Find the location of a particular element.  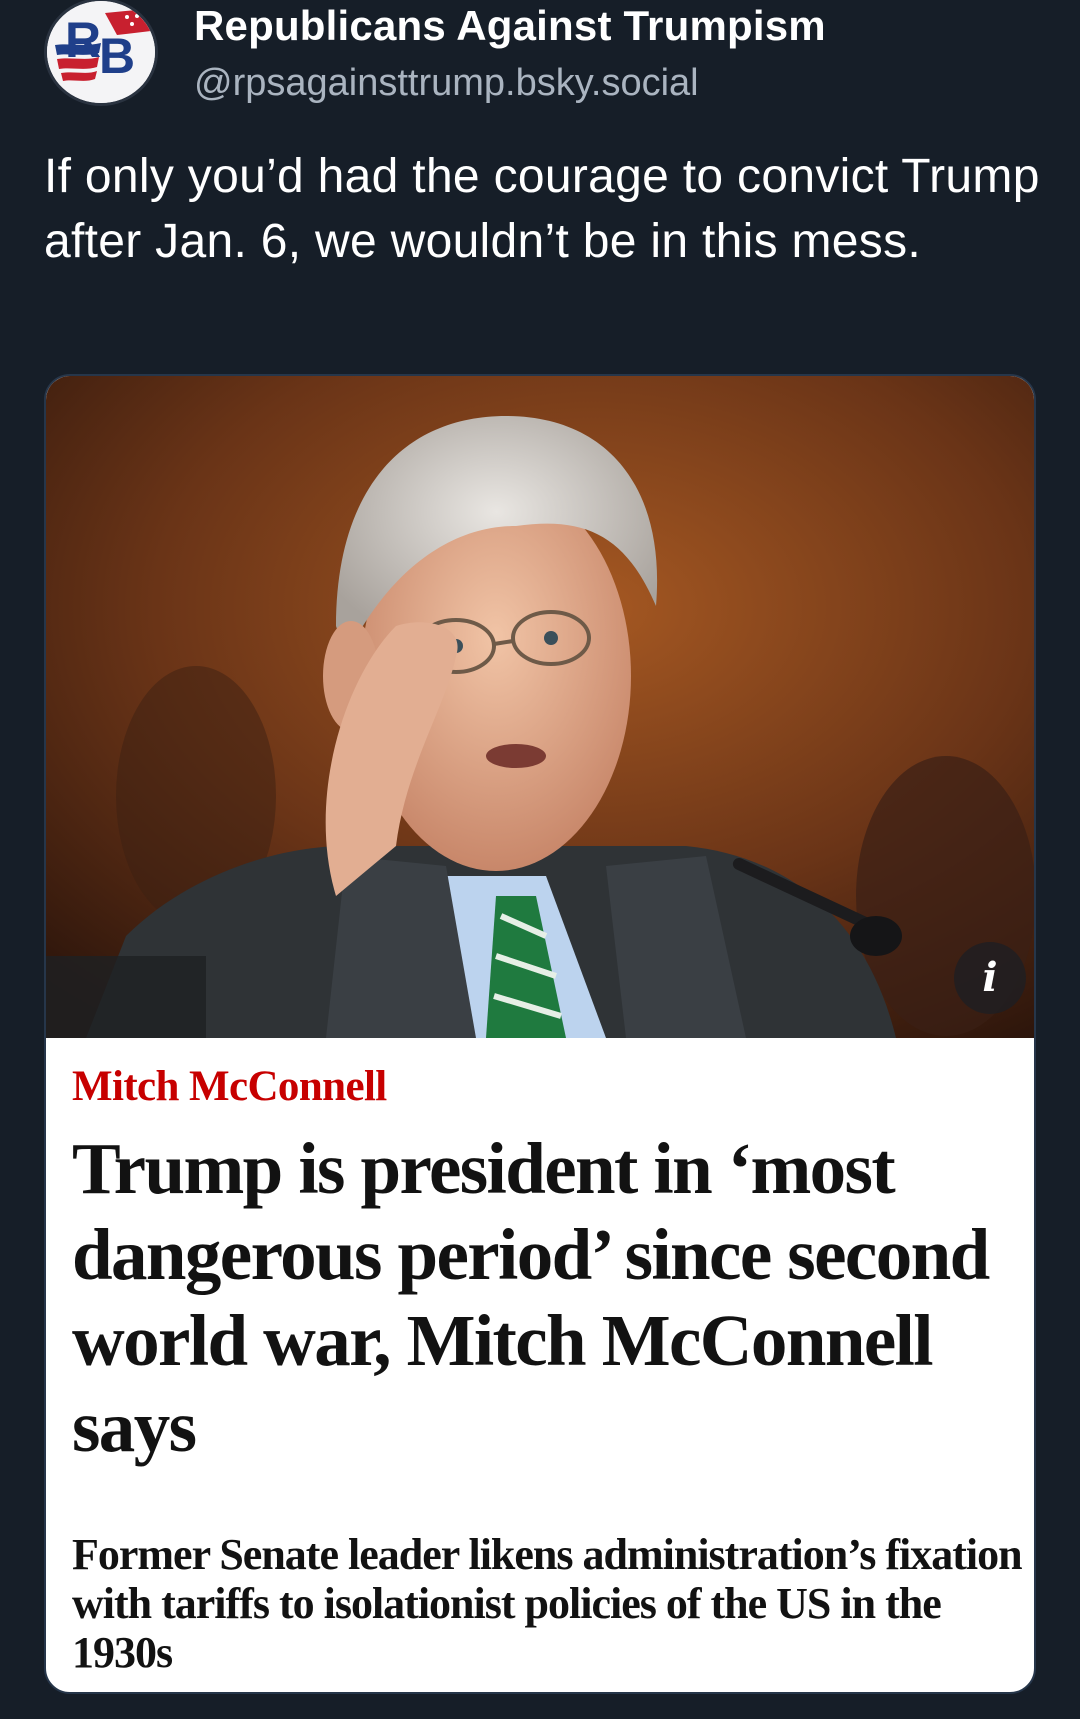

svg-text: B is located at coordinates (117, 56).